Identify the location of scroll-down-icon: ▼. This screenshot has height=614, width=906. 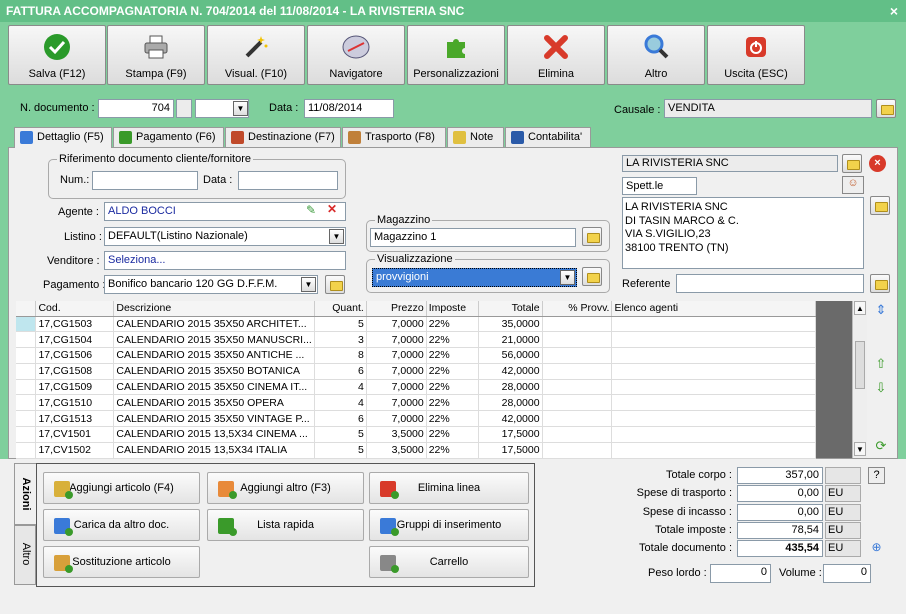
(860, 449).